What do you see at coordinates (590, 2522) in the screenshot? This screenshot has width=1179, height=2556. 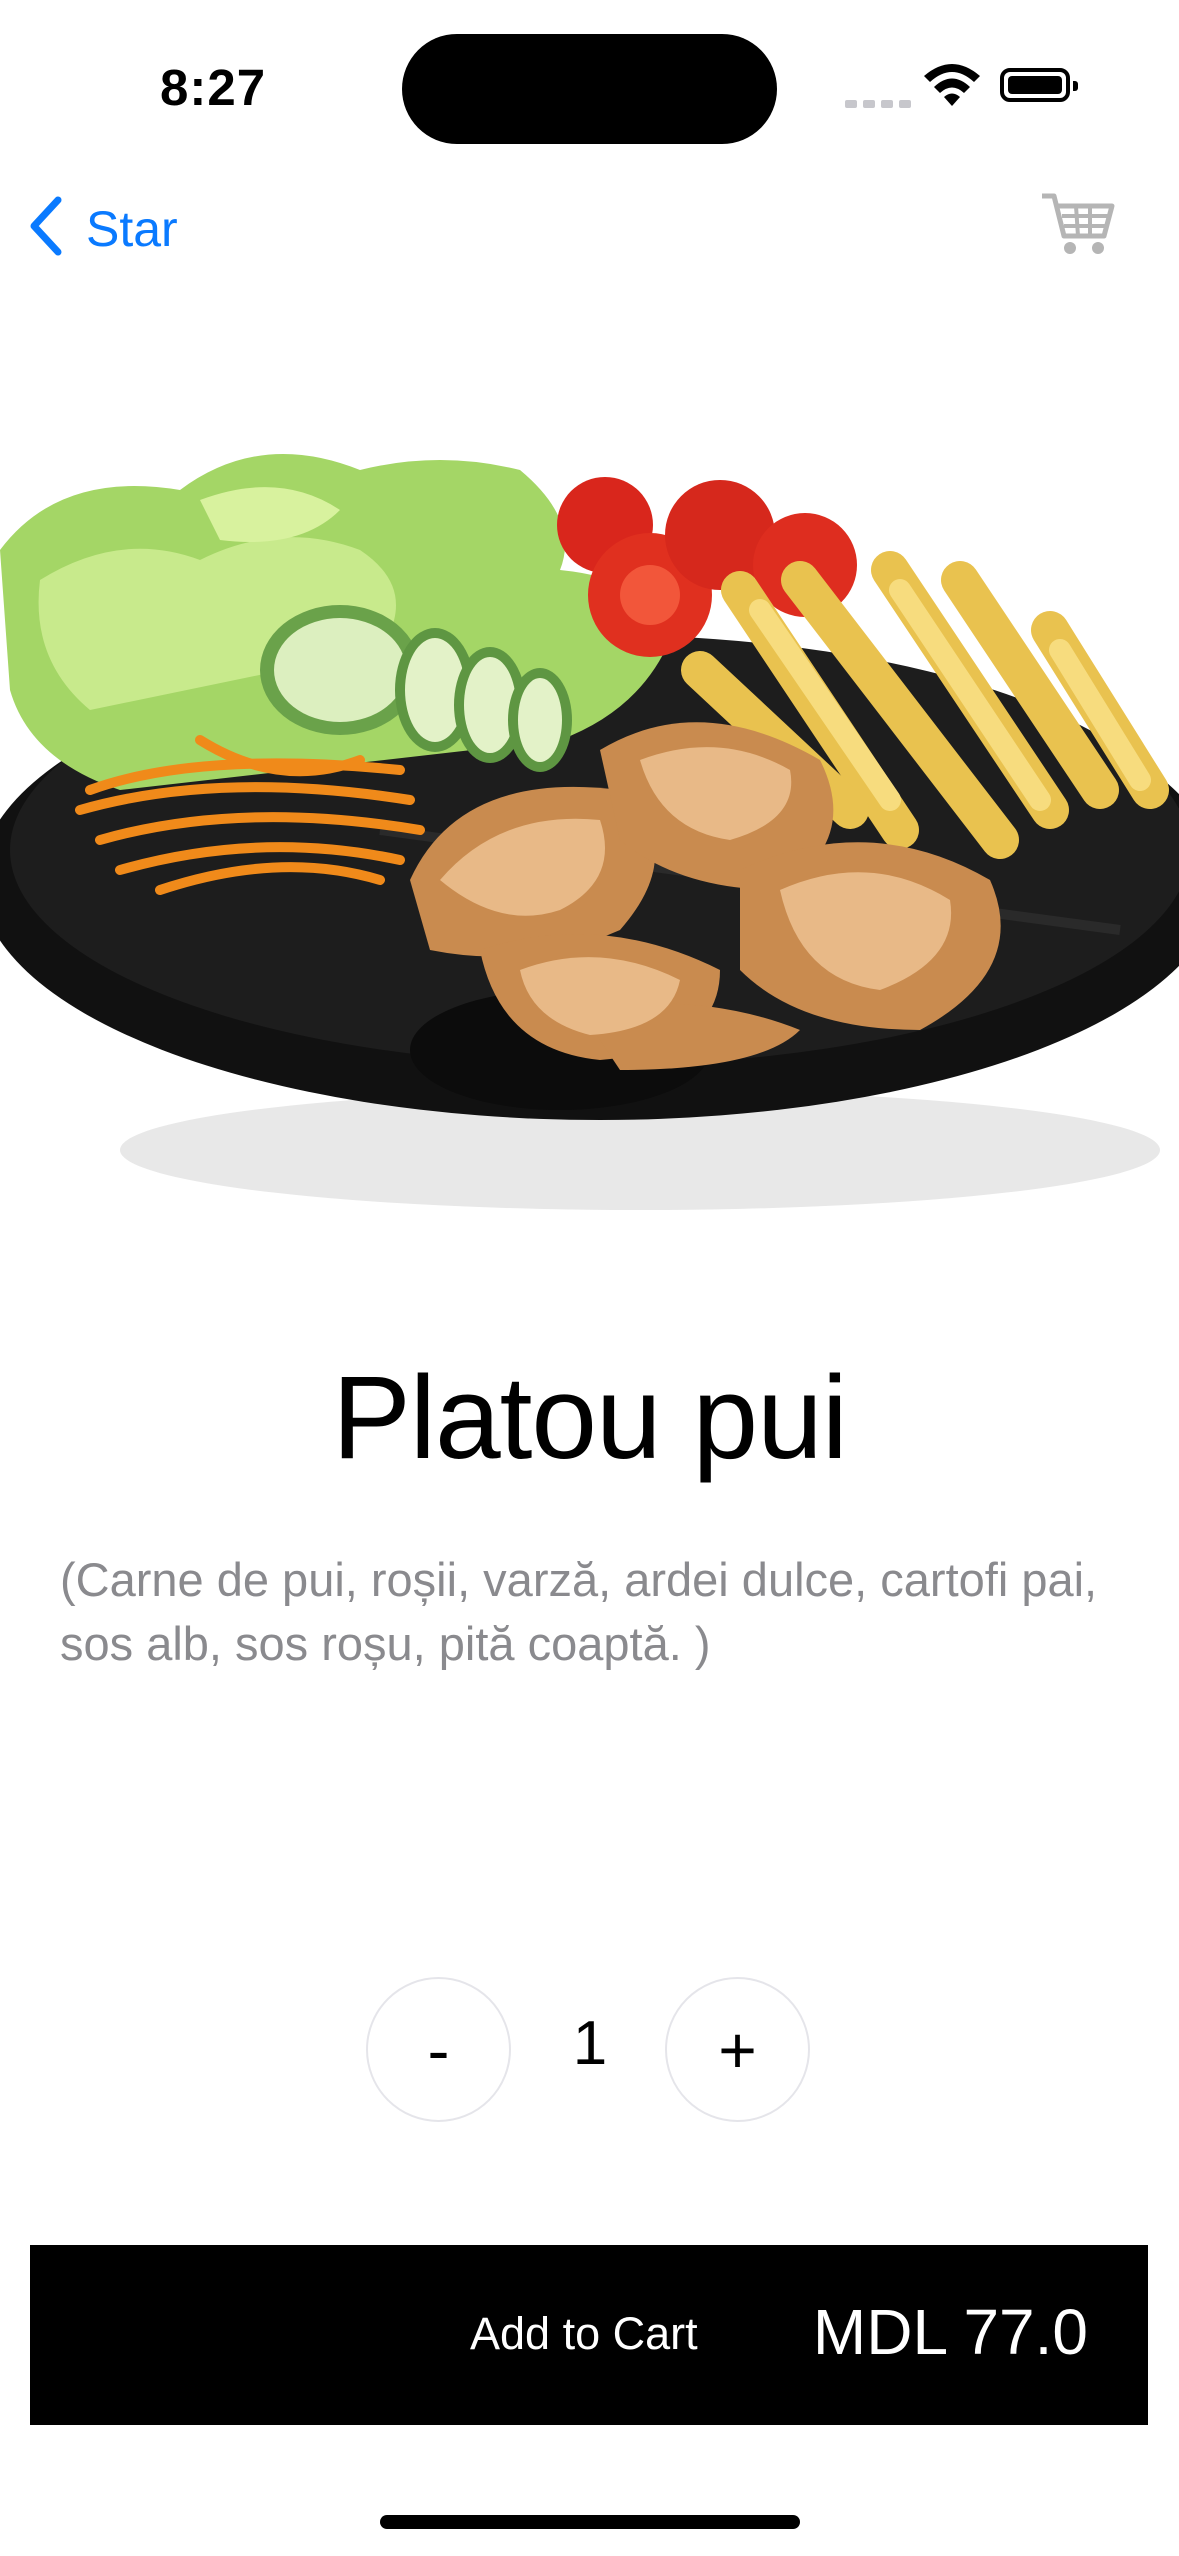 I see `home-indicator` at bounding box center [590, 2522].